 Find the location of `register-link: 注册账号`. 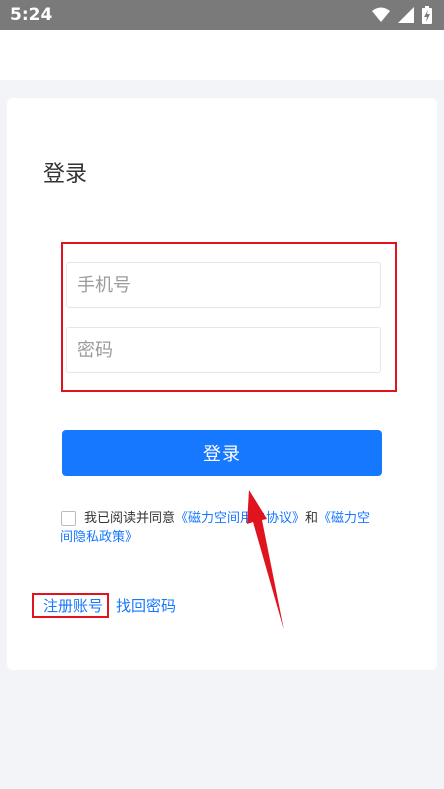

register-link: 注册账号 is located at coordinates (73, 605).